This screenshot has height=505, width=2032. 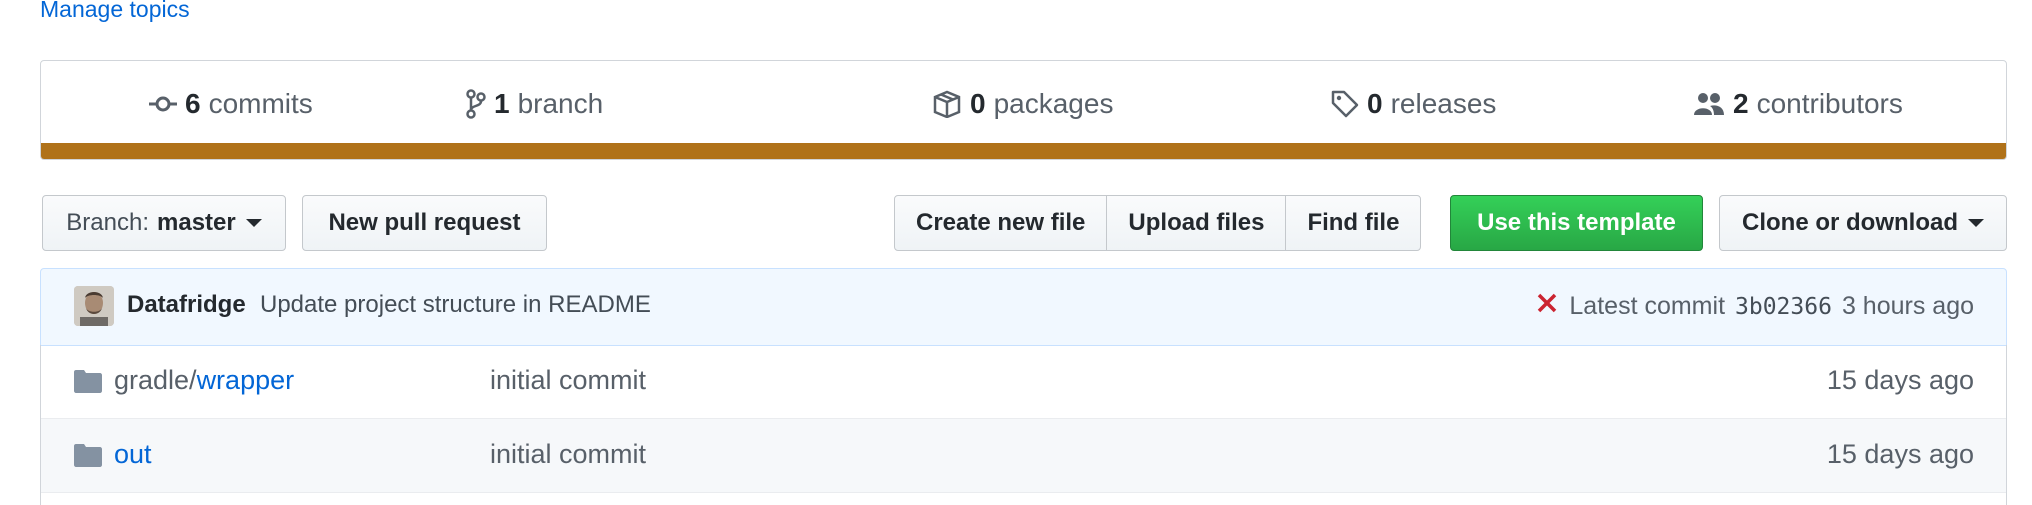 What do you see at coordinates (424, 223) in the screenshot?
I see `new-pull-request-button: New pull request` at bounding box center [424, 223].